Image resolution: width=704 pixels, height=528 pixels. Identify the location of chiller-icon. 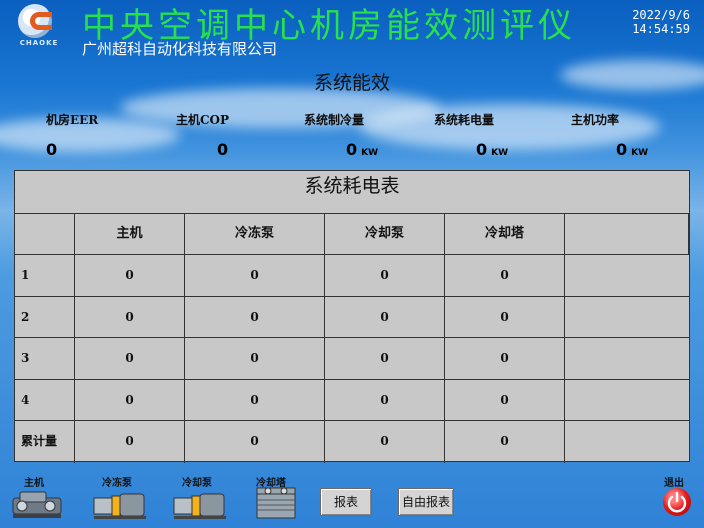
(37, 503).